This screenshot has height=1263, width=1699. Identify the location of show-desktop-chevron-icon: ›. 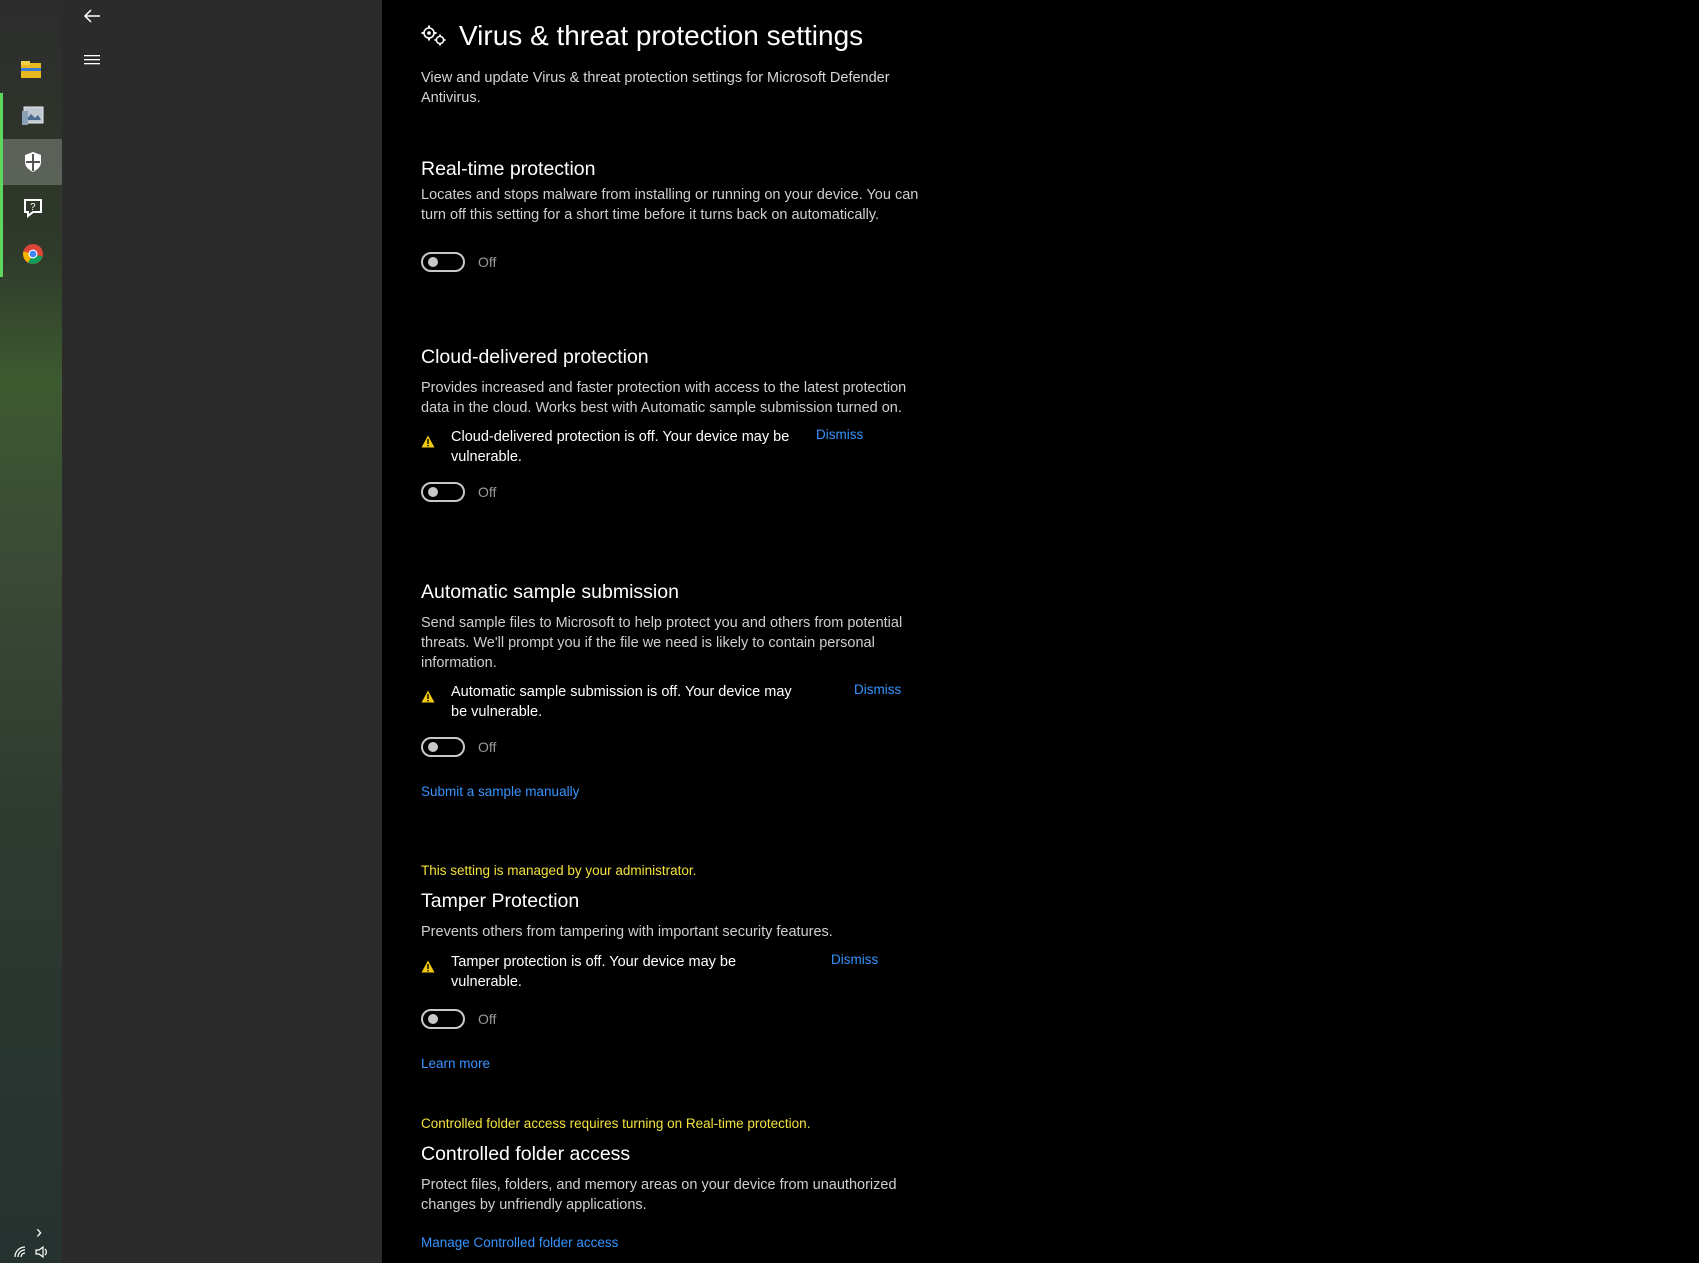
(39, 1232).